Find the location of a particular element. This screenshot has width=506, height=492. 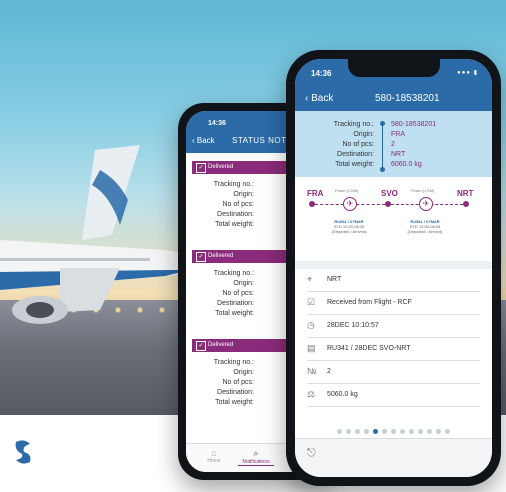

status-indicators: ●●● ▮ is located at coordinates (467, 73).